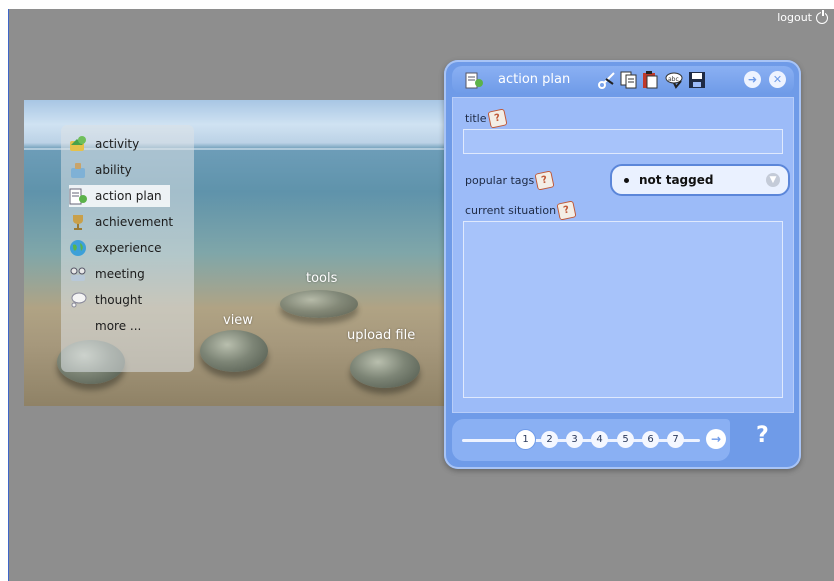 Image resolution: width=834 pixels, height=581 pixels. Describe the element at coordinates (549, 439) in the screenshot. I see `page-2-button: 2` at that location.